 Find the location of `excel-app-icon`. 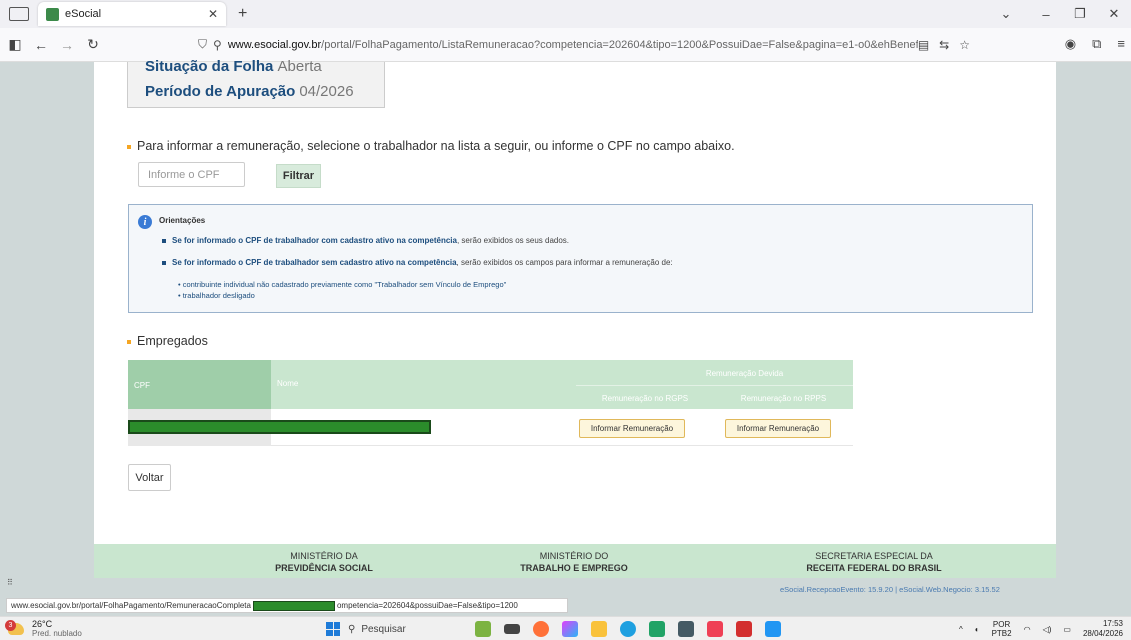

excel-app-icon is located at coordinates (657, 629).